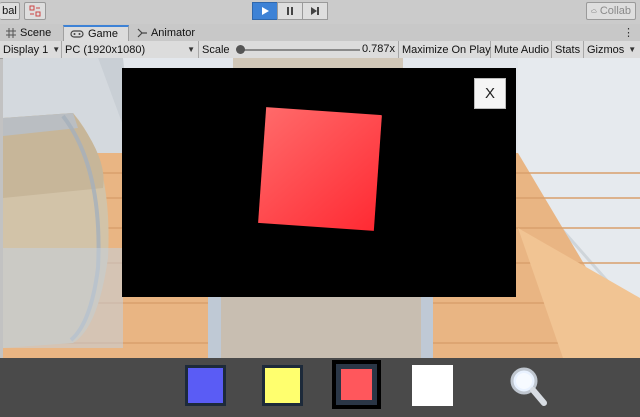 The width and height of the screenshot is (640, 417). What do you see at coordinates (142, 33) in the screenshot?
I see `animator-icon` at bounding box center [142, 33].